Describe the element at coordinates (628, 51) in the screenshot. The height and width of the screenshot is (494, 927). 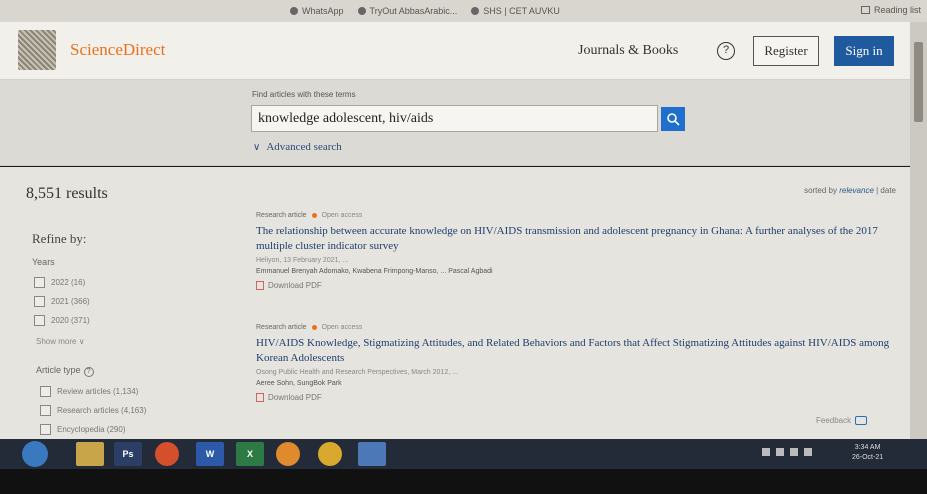
I see `journals-books-link: Journals & Books` at that location.